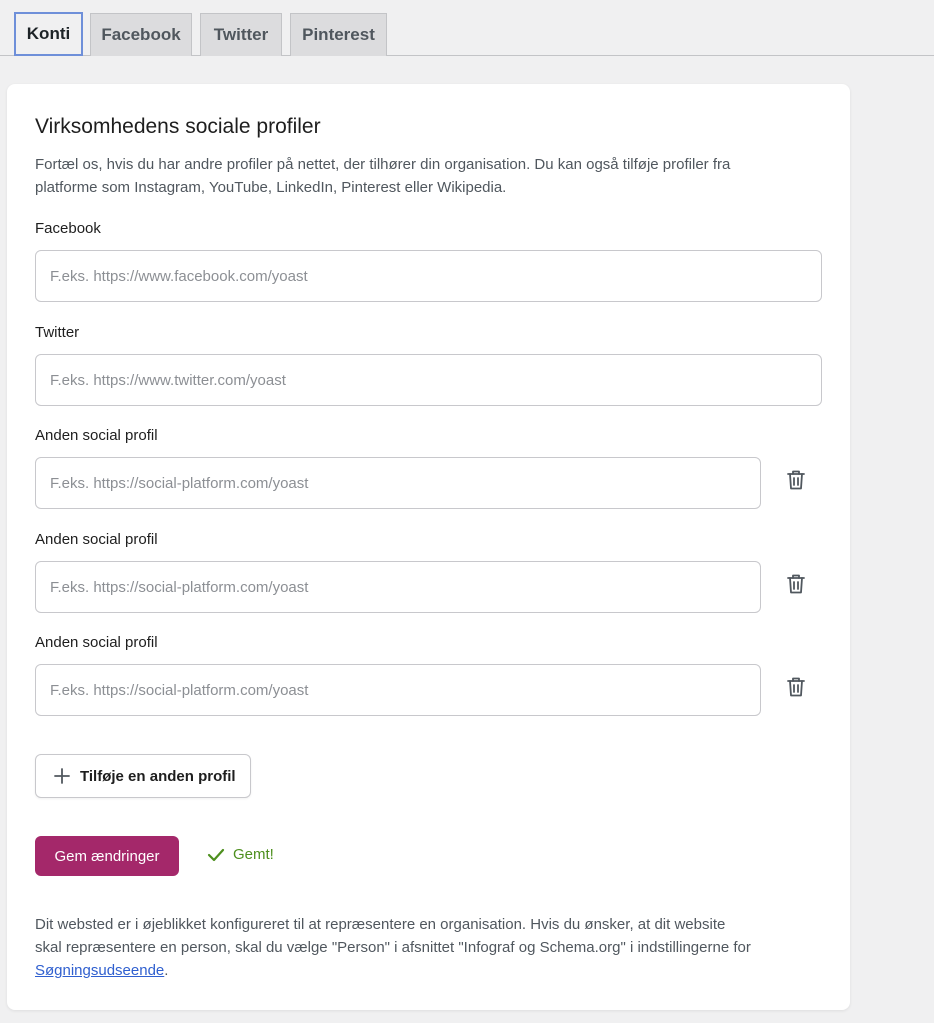  I want to click on footer-text-end: ., so click(166, 970).